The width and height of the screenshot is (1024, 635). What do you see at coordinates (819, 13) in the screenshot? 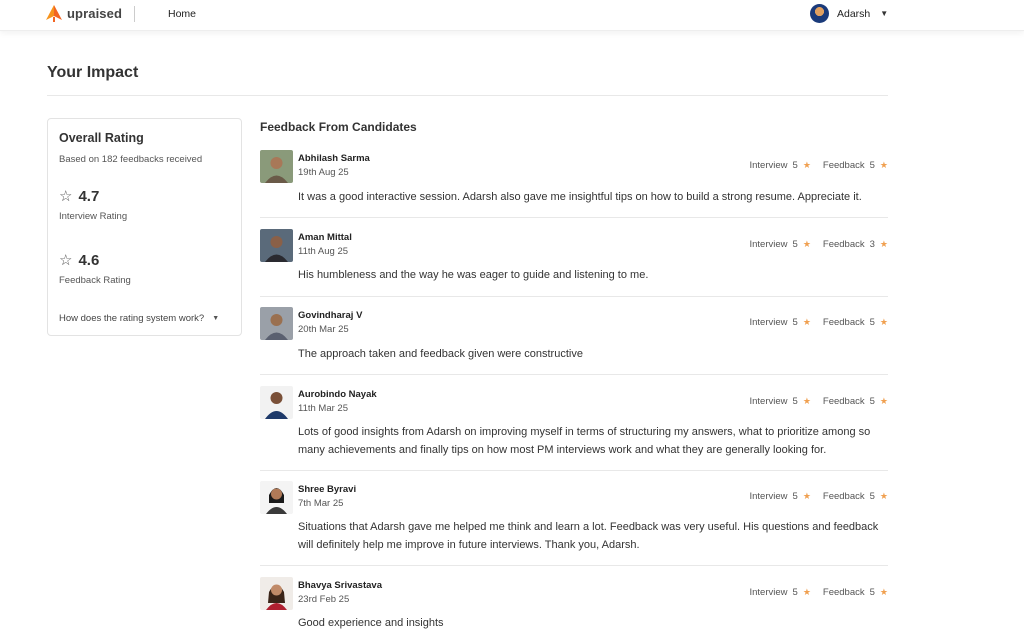
I see `user-avatar` at bounding box center [819, 13].